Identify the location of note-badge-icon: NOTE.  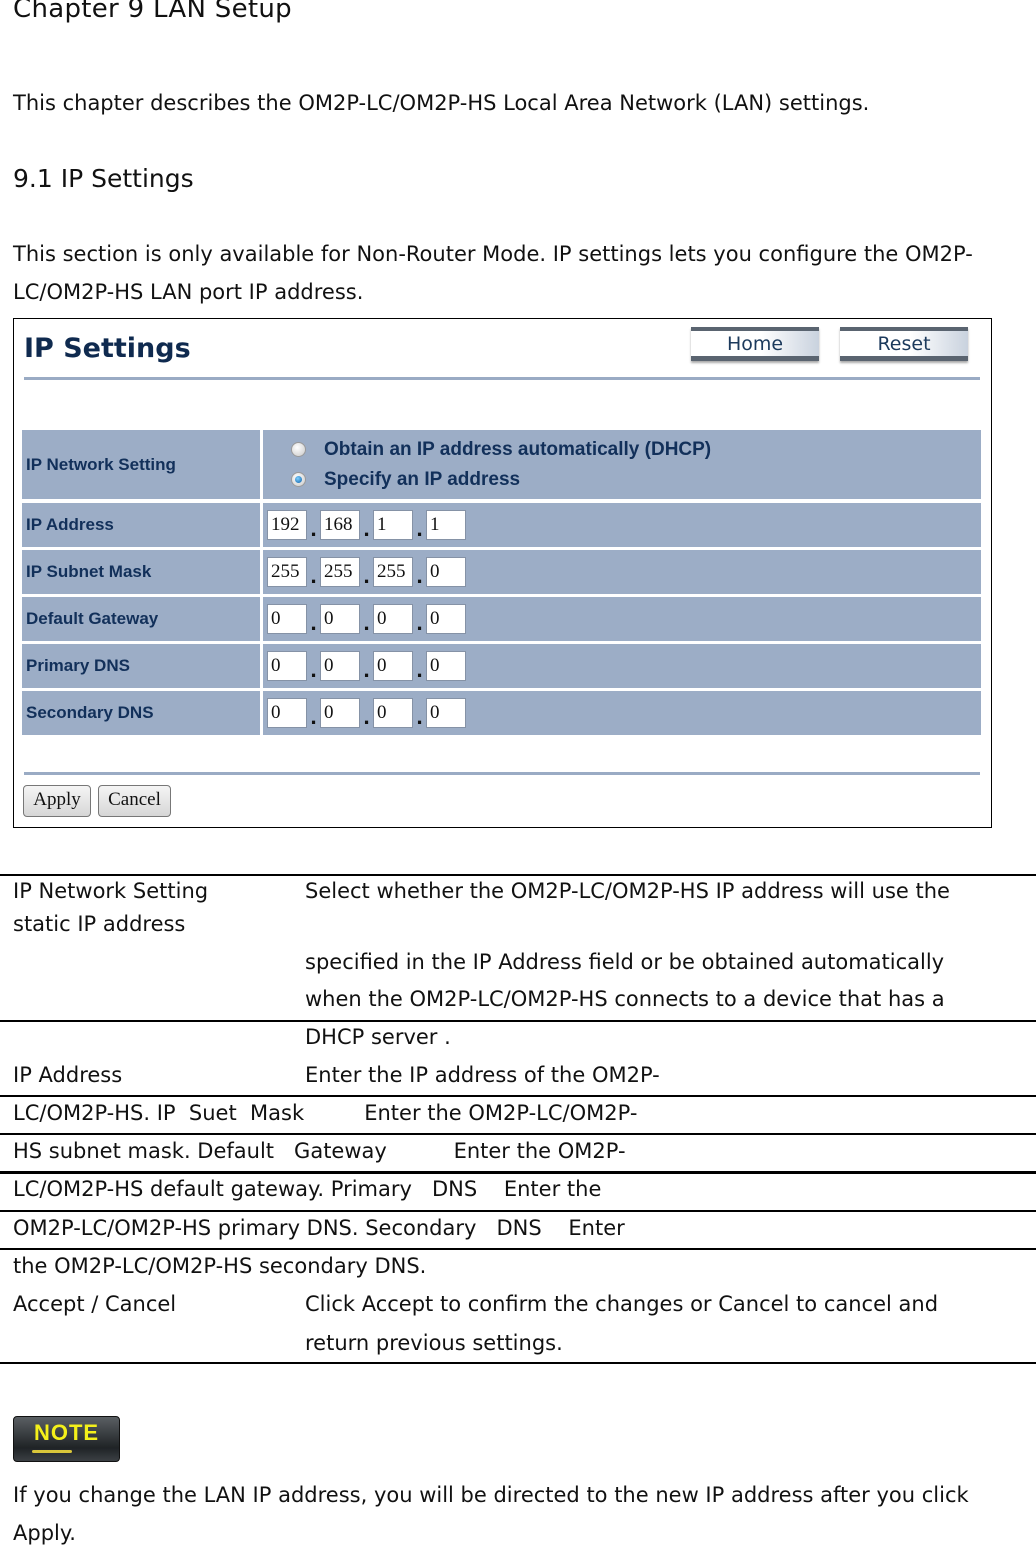
(66, 1439).